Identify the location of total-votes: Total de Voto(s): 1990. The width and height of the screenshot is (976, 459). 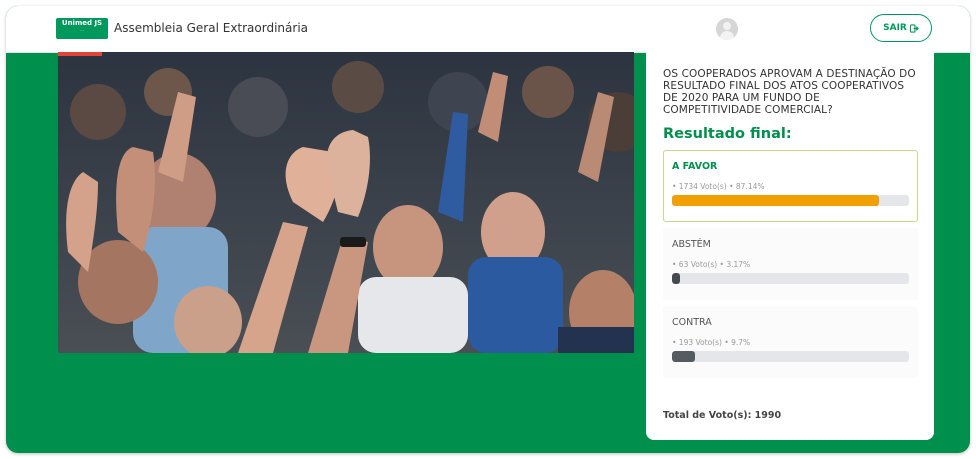
(722, 415).